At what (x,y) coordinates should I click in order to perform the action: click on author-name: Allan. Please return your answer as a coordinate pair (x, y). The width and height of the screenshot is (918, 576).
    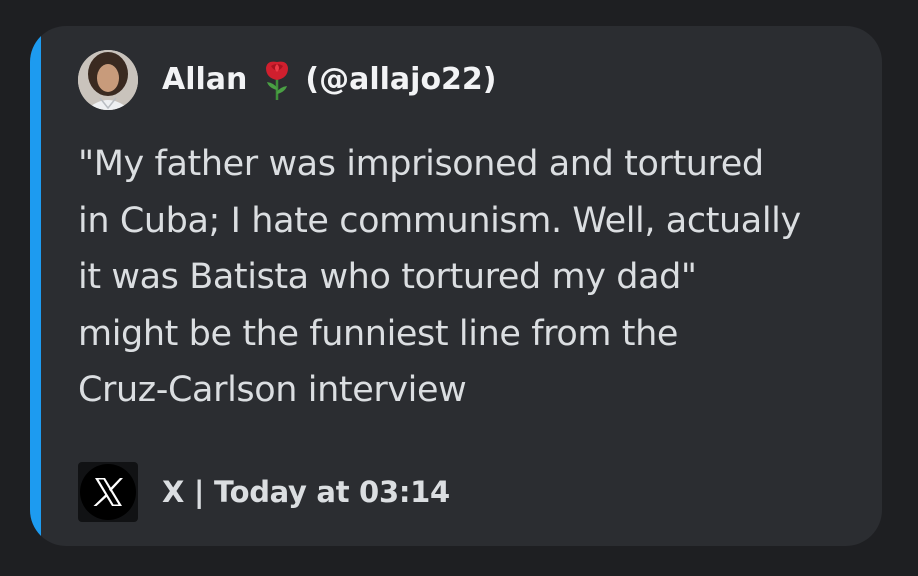
    Looking at the image, I should click on (204, 80).